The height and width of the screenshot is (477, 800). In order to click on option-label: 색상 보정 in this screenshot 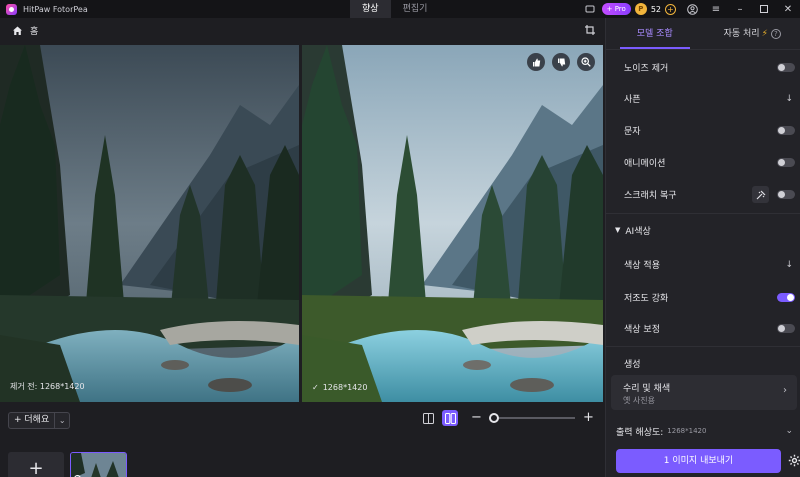, I will do `click(642, 330)`.